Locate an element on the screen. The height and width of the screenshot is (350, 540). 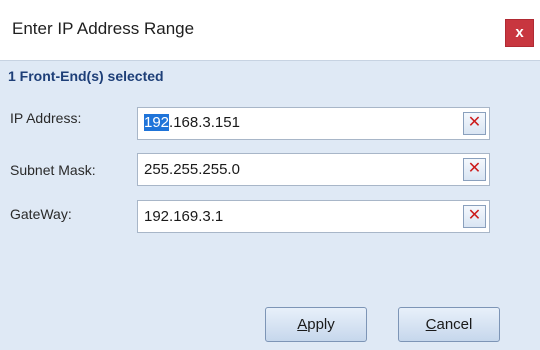
apply-label: pply is located at coordinates (321, 324).